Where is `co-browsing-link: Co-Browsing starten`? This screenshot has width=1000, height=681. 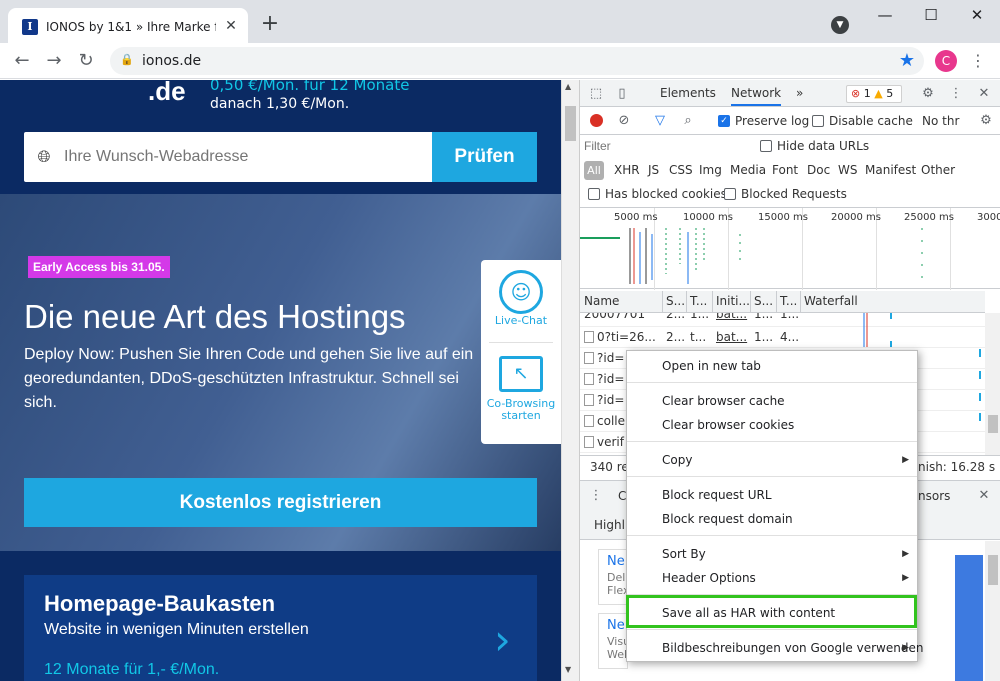 co-browsing-link: Co-Browsing starten is located at coordinates (521, 410).